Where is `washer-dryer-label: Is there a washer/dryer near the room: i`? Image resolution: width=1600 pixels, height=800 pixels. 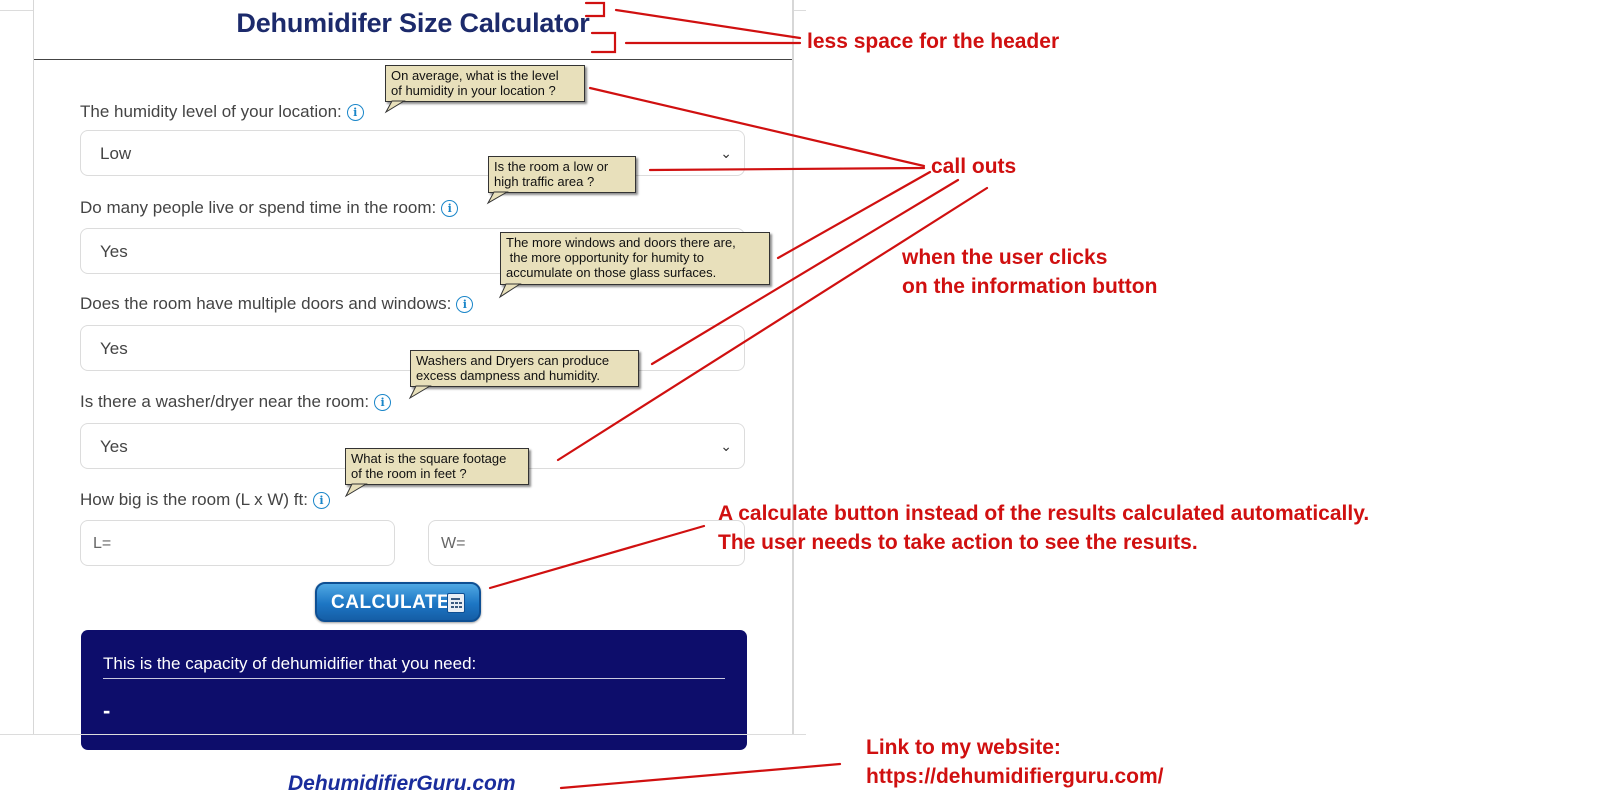
washer-dryer-label: Is there a washer/dryer near the room: i is located at coordinates (236, 402).